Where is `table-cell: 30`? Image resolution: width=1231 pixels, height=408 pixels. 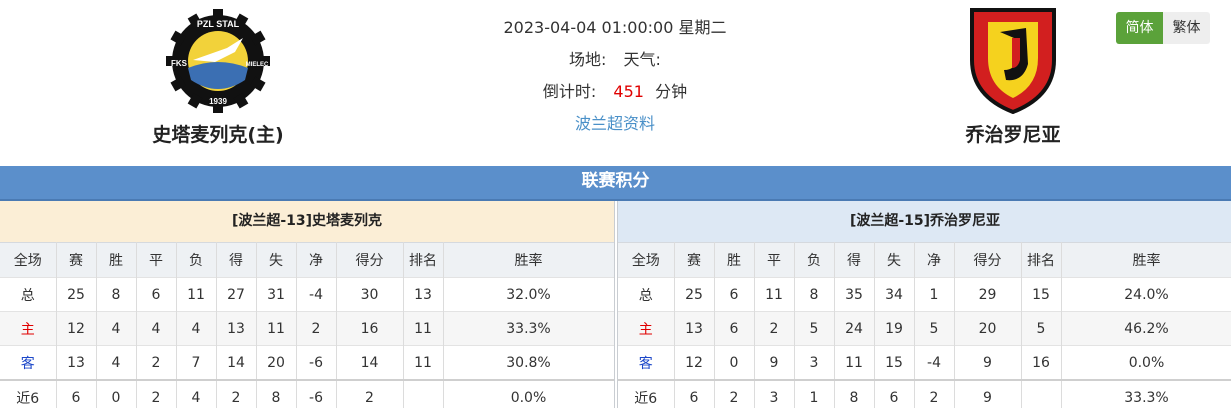 table-cell: 30 is located at coordinates (370, 294).